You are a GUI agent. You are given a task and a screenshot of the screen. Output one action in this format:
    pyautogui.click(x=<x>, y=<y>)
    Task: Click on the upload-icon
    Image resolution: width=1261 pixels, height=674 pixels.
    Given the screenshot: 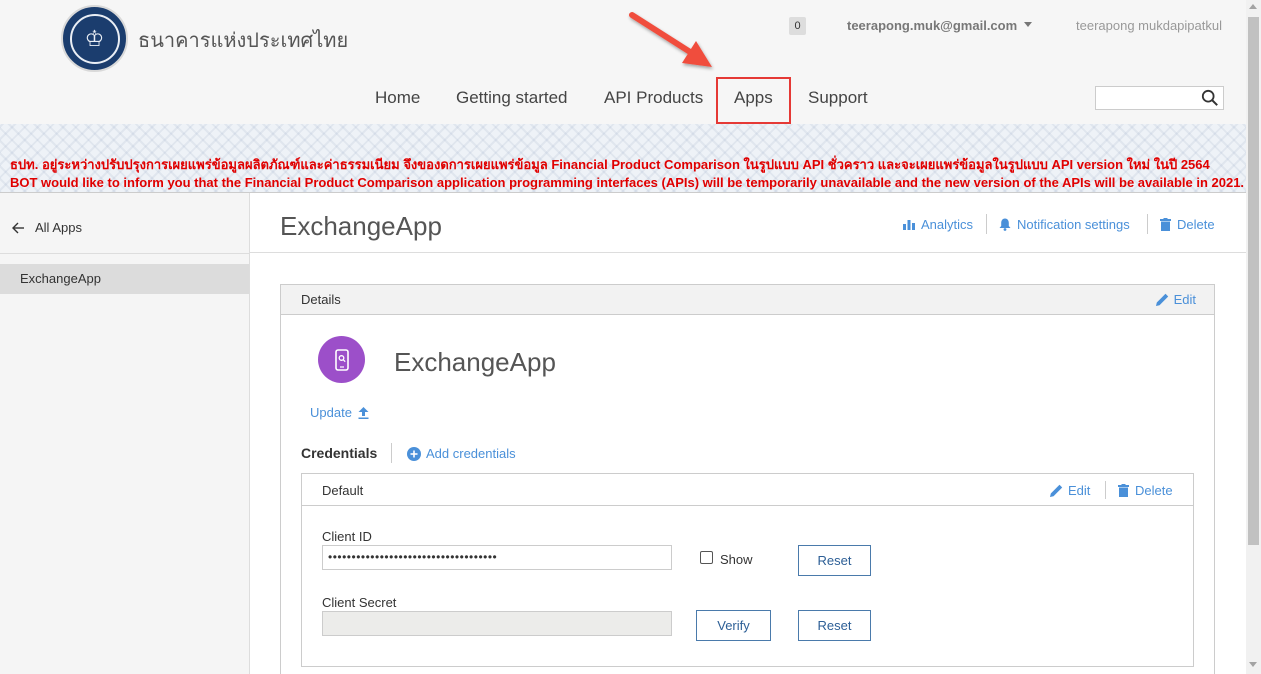 What is the action you would take?
    pyautogui.click(x=363, y=412)
    